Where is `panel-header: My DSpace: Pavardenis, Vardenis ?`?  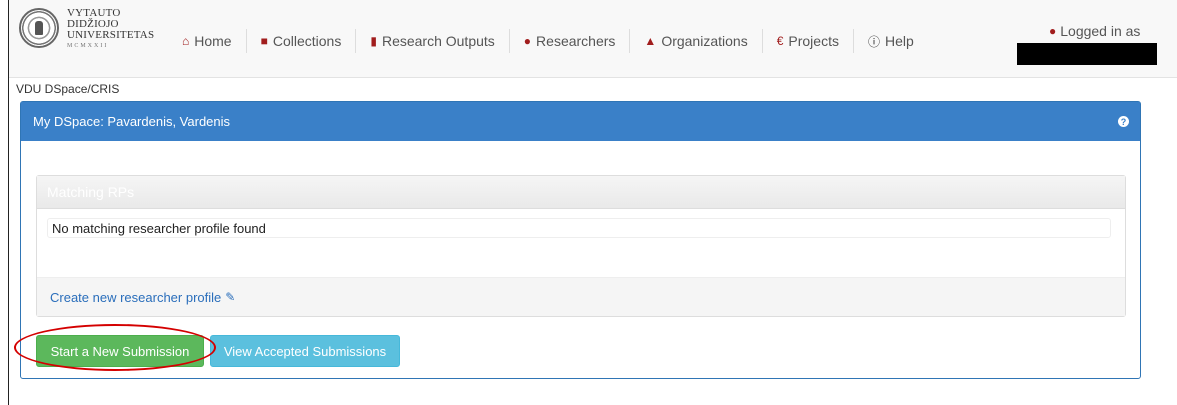 panel-header: My DSpace: Pavardenis, Vardenis ? is located at coordinates (580, 121).